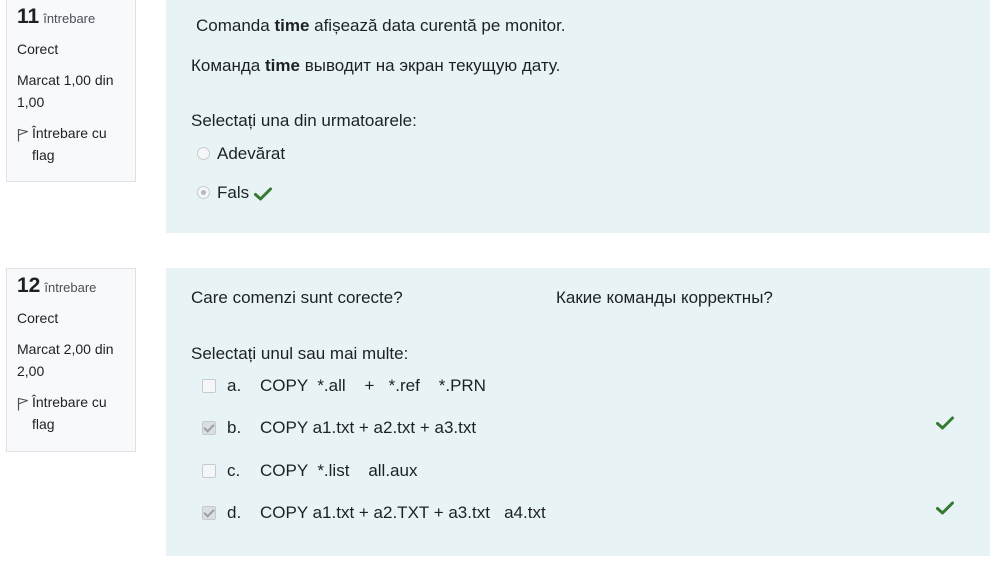 This screenshot has height=577, width=1002. What do you see at coordinates (430, 65) in the screenshot?
I see `text-ru-post: выводит на экран текущую дату.` at bounding box center [430, 65].